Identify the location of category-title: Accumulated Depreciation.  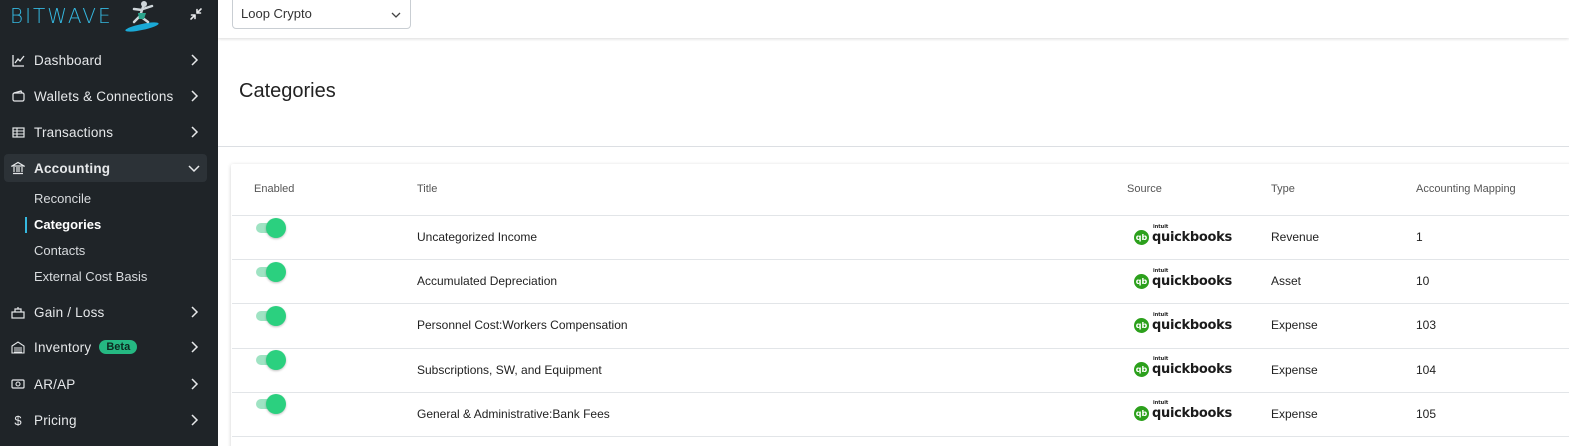
(487, 281).